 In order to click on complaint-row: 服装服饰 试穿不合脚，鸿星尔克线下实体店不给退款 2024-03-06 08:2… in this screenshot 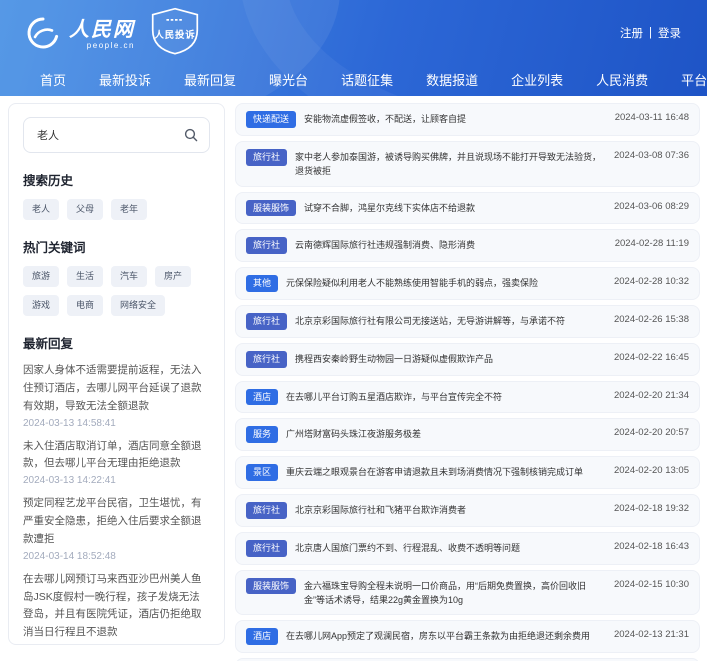, I will do `click(467, 208)`.